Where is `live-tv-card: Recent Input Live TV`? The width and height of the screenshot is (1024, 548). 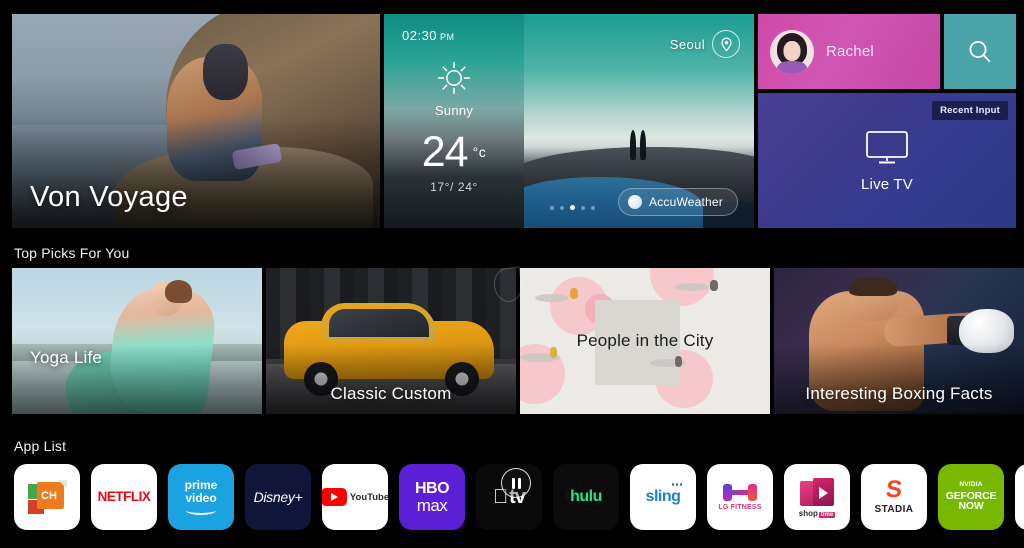
live-tv-card: Recent Input Live TV is located at coordinates (887, 160).